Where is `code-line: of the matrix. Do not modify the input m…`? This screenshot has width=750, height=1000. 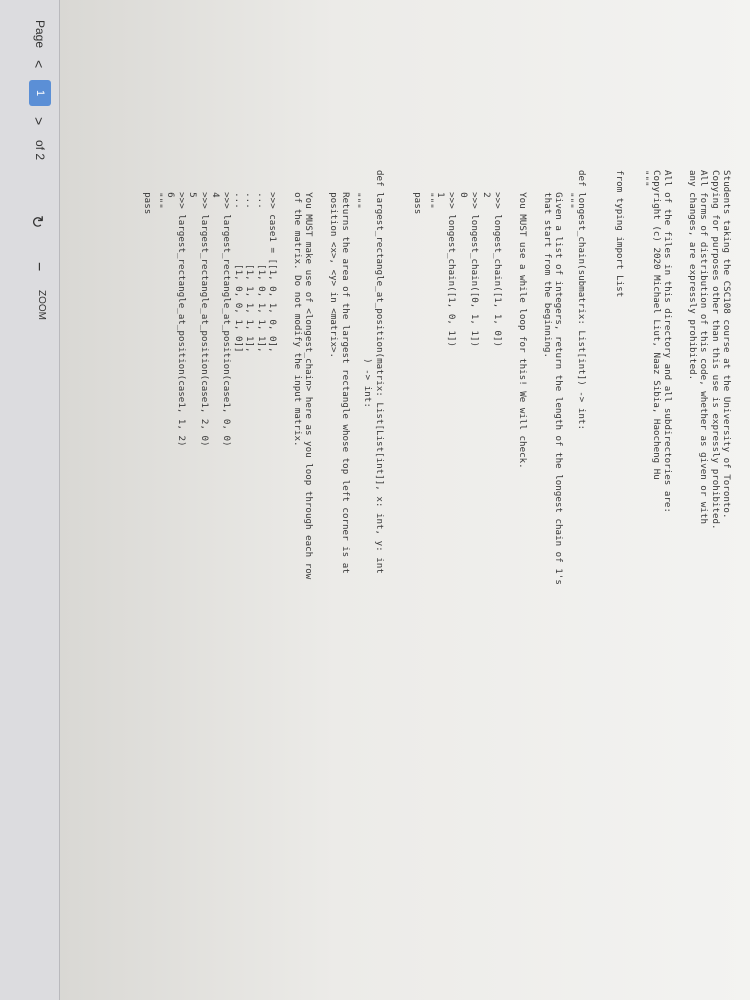
code-line: of the matrix. Do not modify the input m… is located at coordinates (297, 308).